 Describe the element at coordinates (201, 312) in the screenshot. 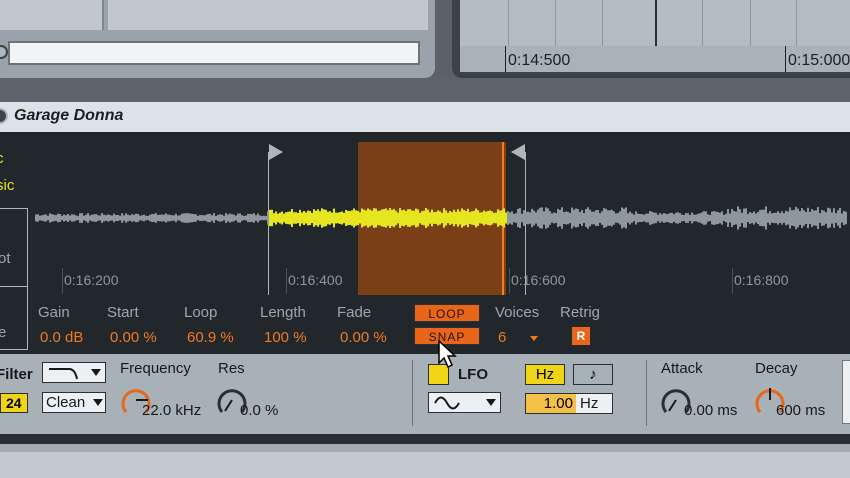

I see `loop-label: Loop` at that location.